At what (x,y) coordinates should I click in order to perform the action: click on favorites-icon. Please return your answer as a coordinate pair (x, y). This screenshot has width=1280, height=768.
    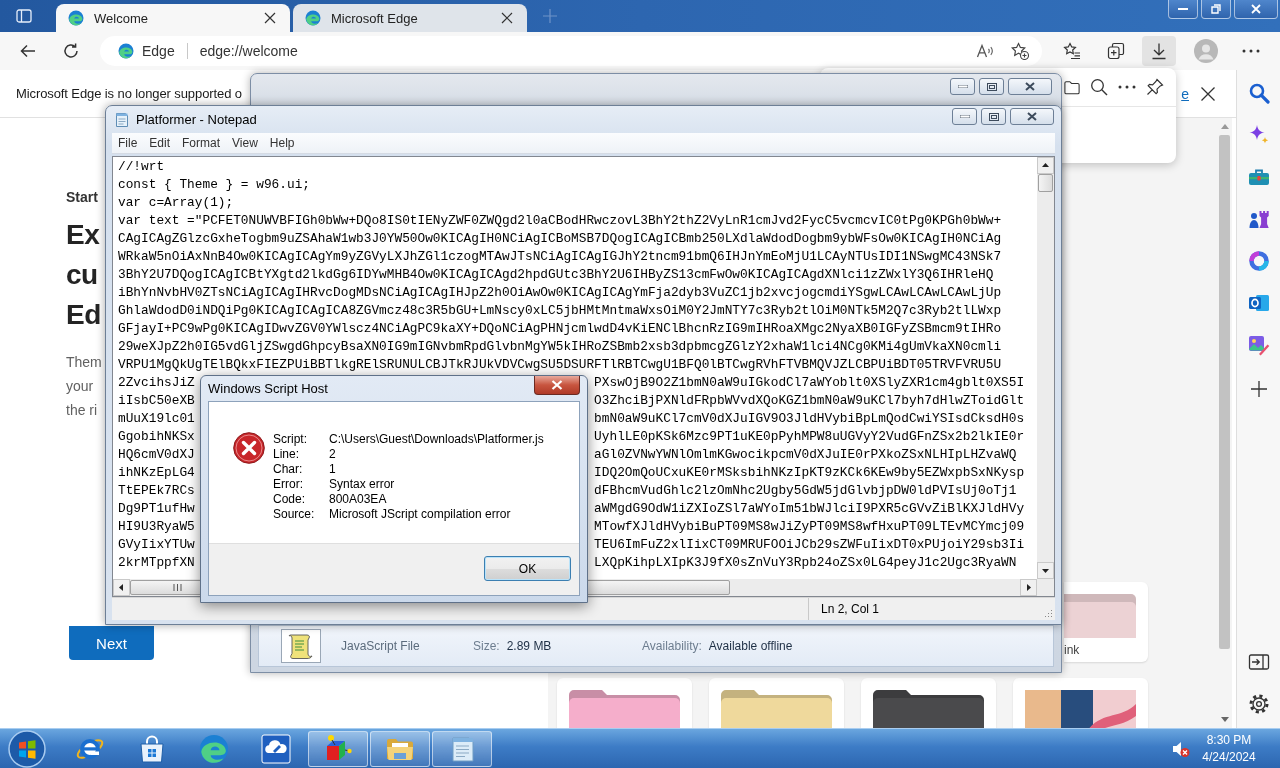
    Looking at the image, I should click on (1072, 51).